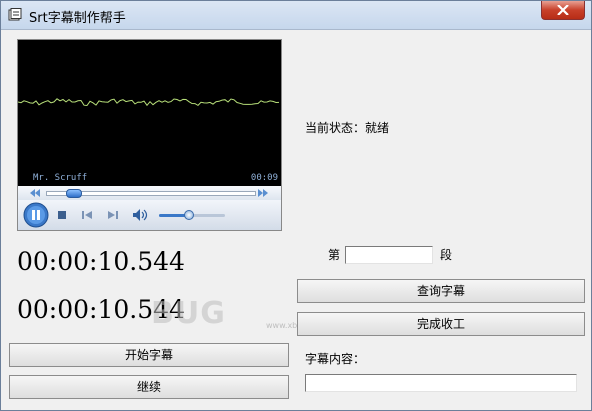  I want to click on segment-suffix-label: 段, so click(446, 255).